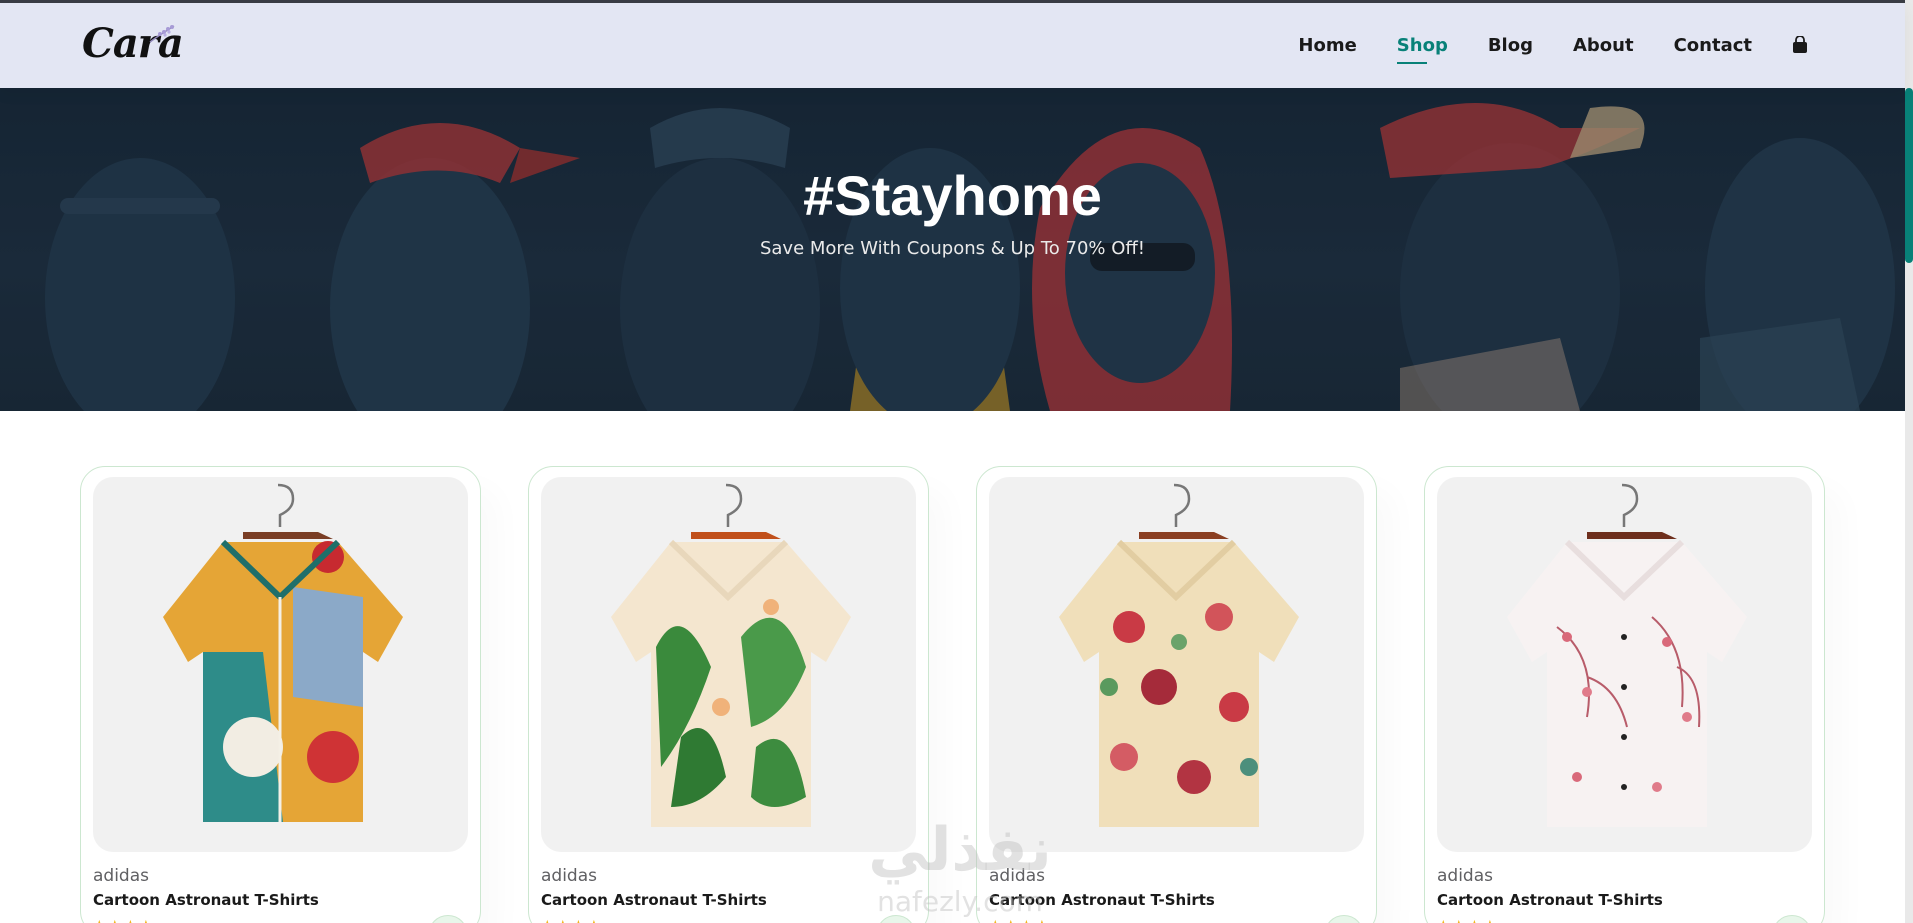 The height and width of the screenshot is (923, 1913). What do you see at coordinates (1909, 461) in the screenshot?
I see `page-scrollbar` at bounding box center [1909, 461].